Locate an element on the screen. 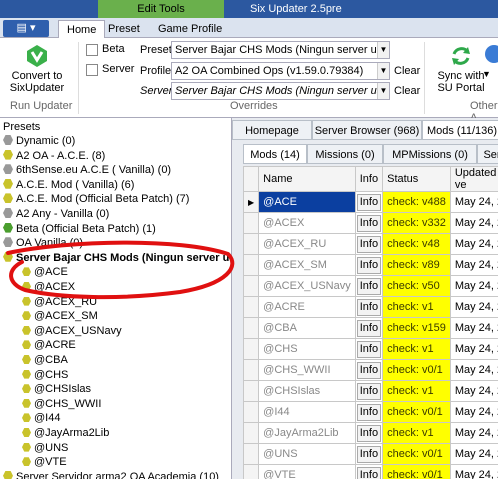 Image resolution: width=498 pixels, height=479 pixels. tab-homepage: Homepage is located at coordinates (272, 130).